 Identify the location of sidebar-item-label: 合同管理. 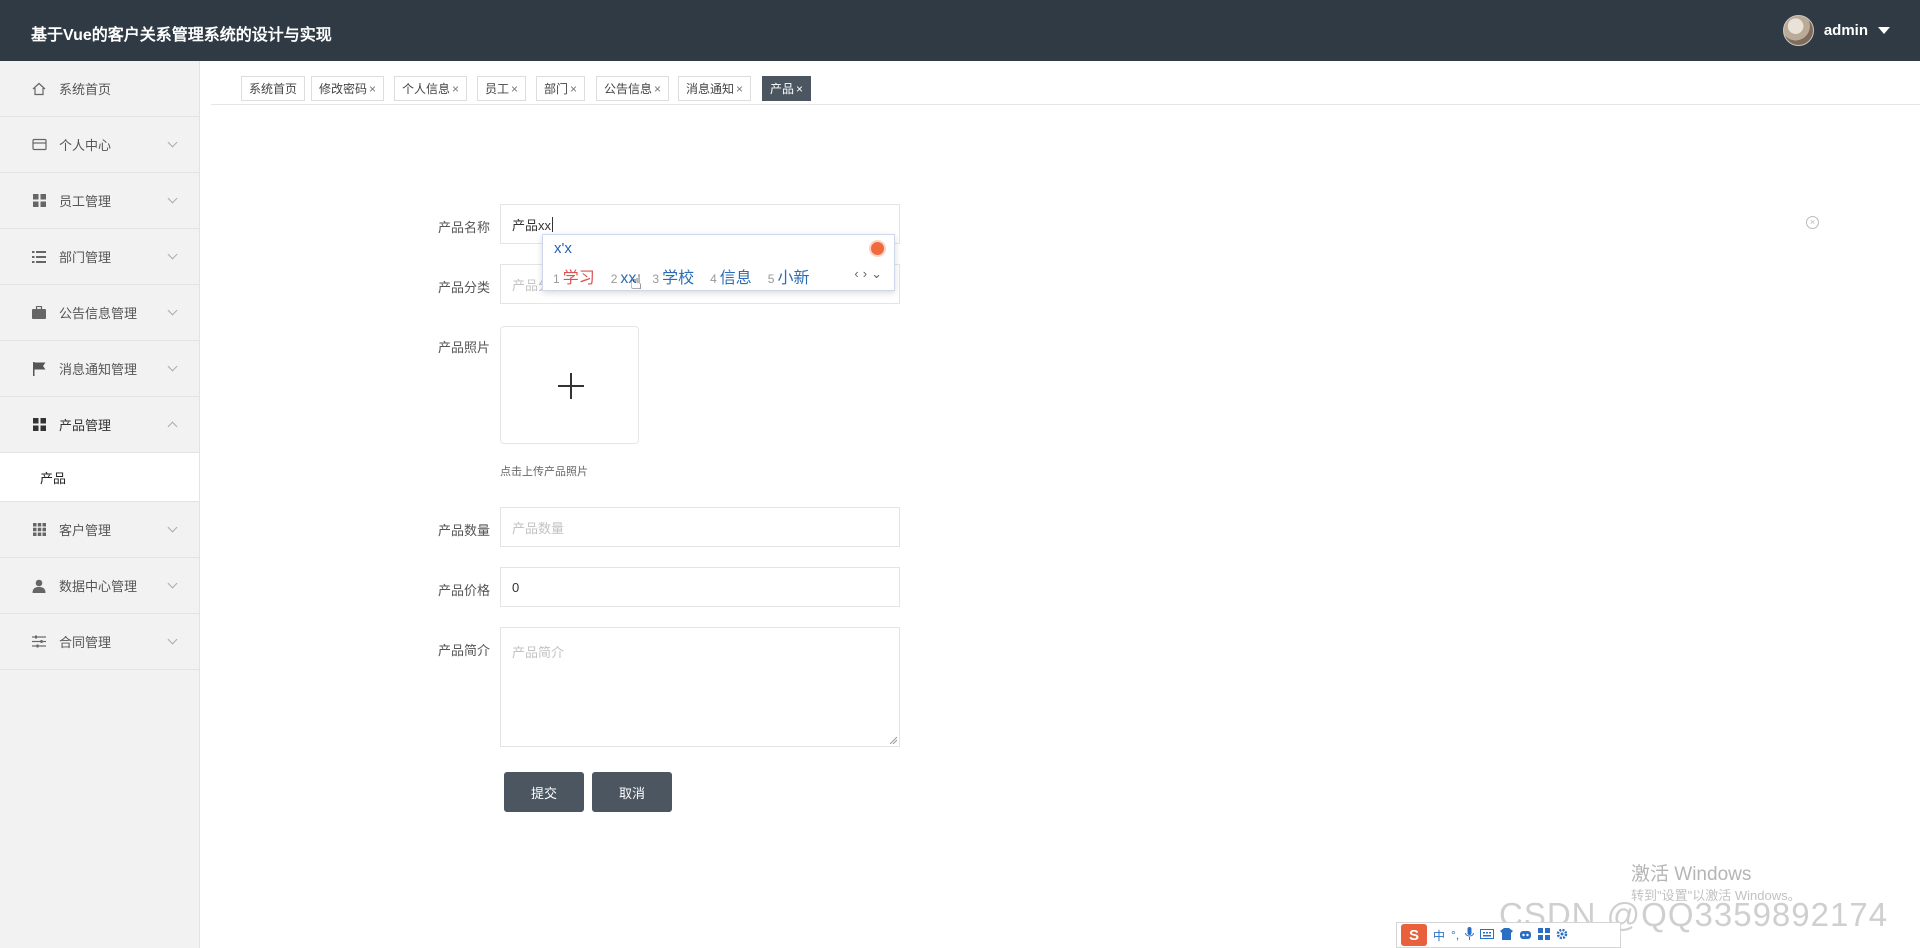
(85, 642).